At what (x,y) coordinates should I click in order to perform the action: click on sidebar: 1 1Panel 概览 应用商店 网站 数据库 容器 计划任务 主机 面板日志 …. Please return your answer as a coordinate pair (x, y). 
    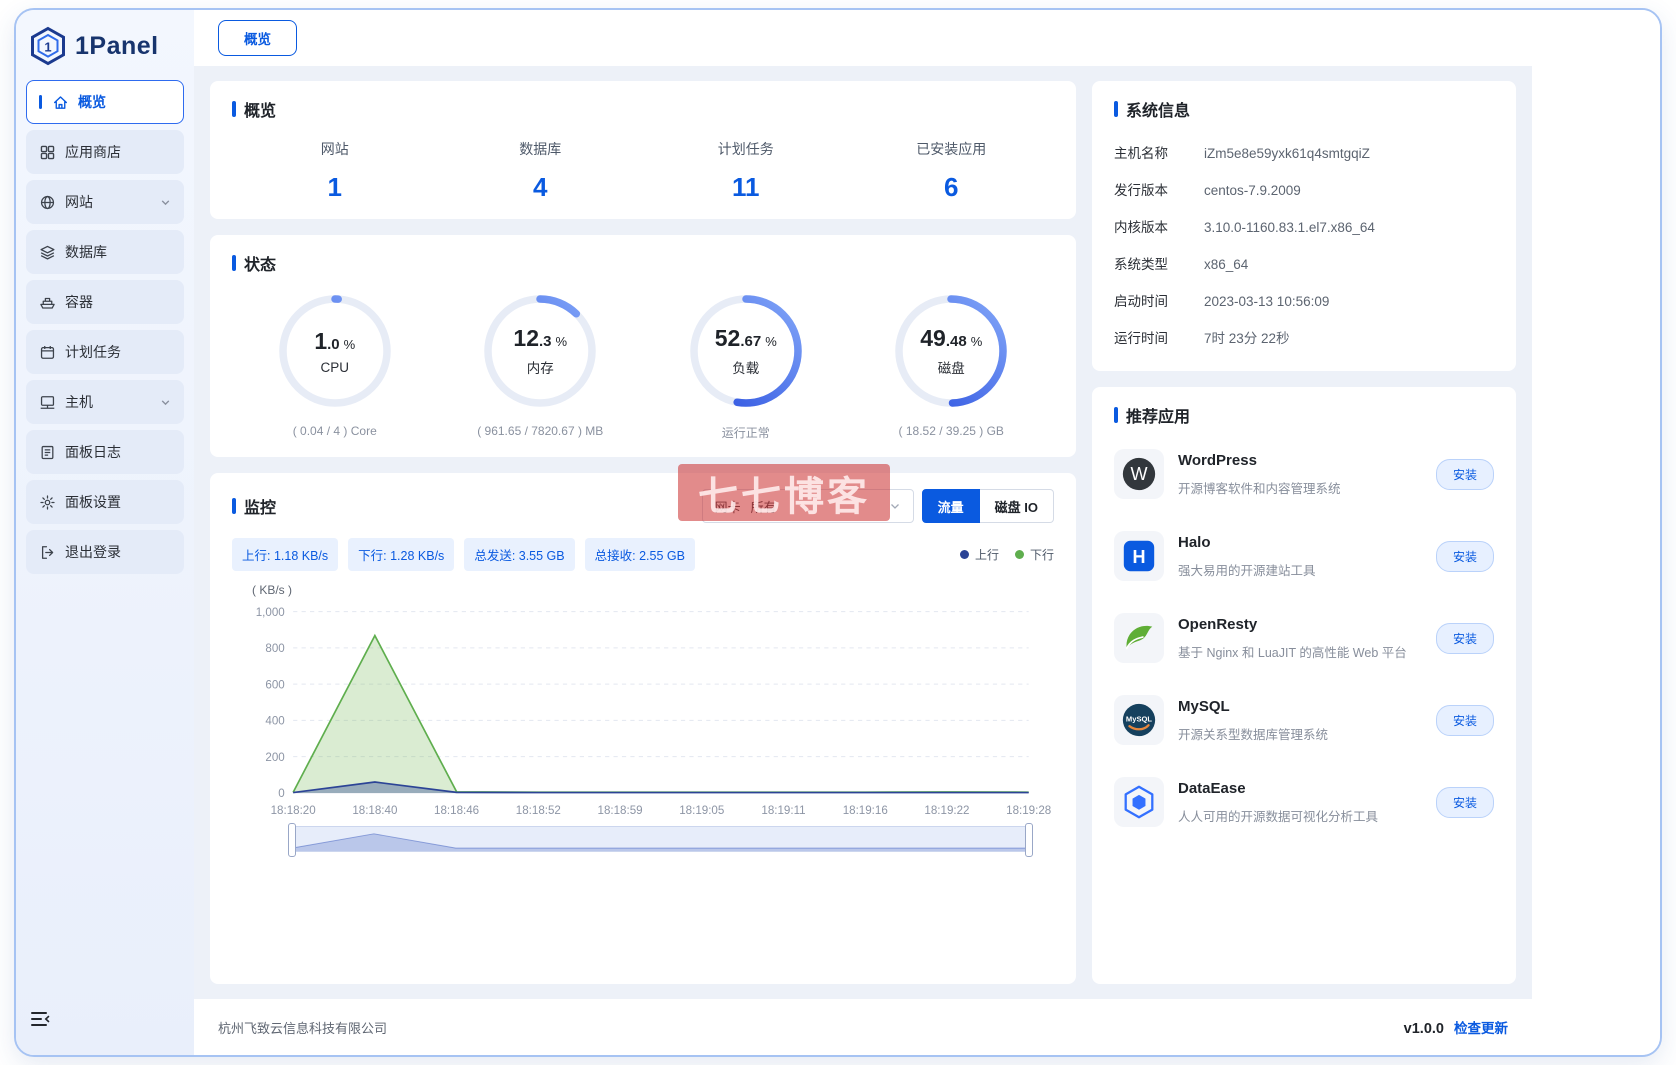
    Looking at the image, I should click on (105, 532).